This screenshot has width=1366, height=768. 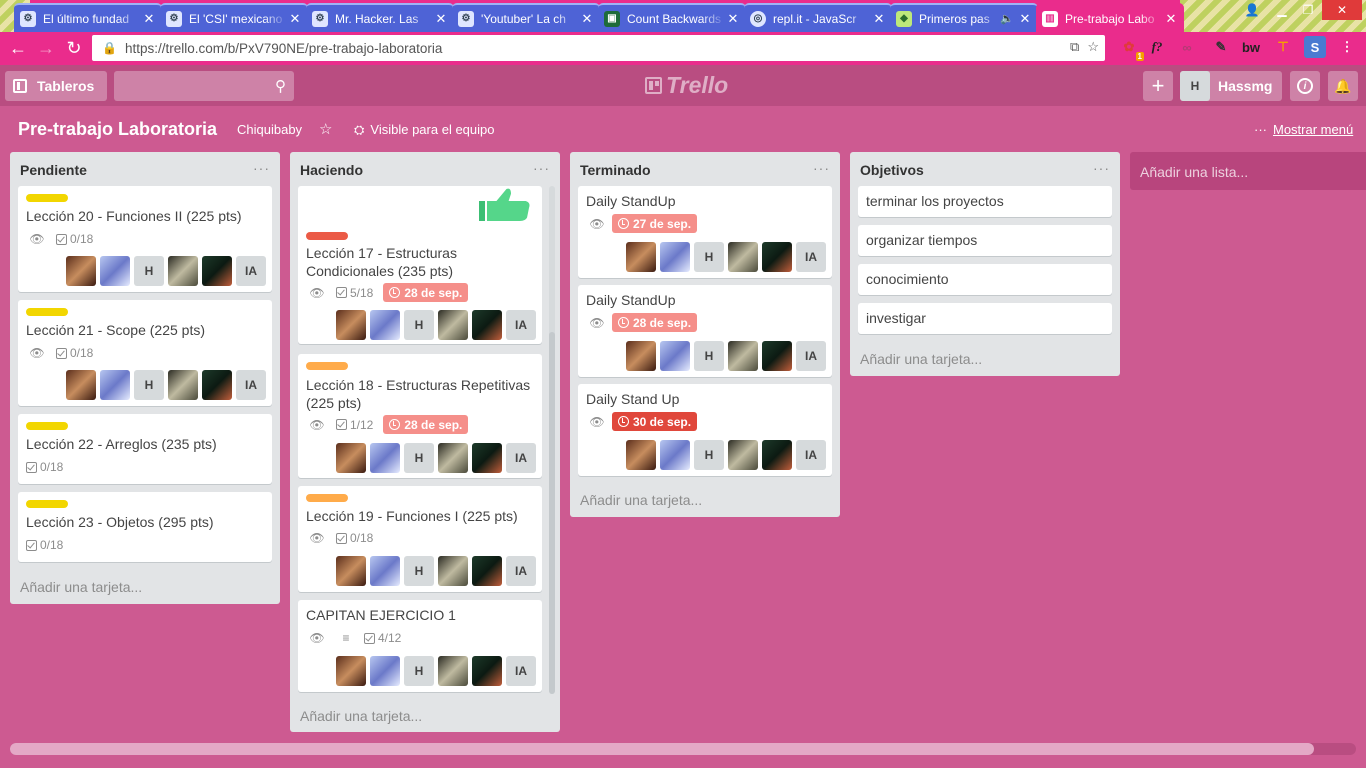 I want to click on boards-button: Tableros, so click(x=56, y=86).